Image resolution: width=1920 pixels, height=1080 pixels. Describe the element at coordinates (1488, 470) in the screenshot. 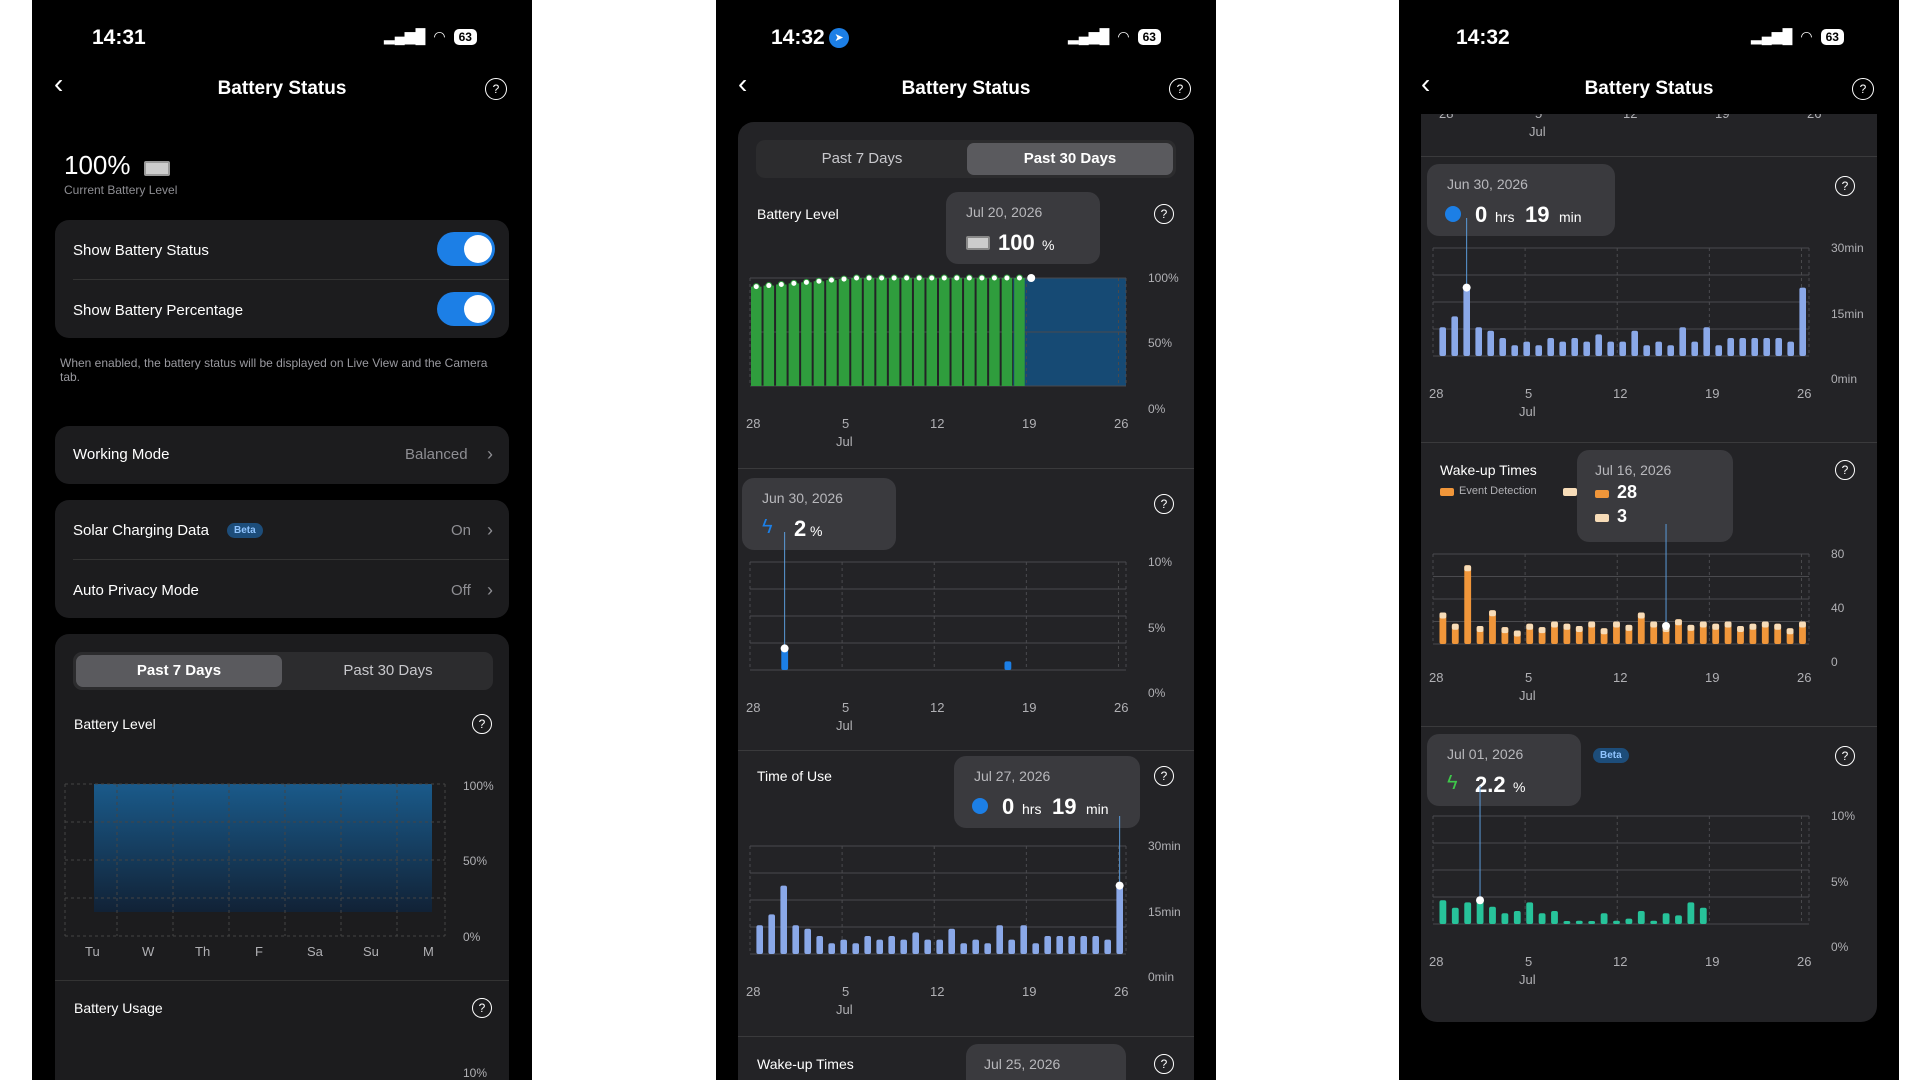

I see `wake-up-title: Wake-up Times` at that location.